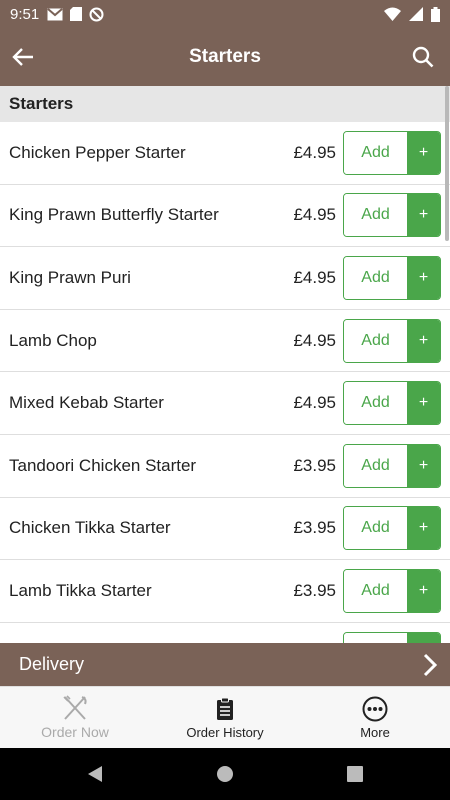 The height and width of the screenshot is (800, 450). What do you see at coordinates (114, 215) in the screenshot?
I see `item-name: King Prawn Butterfly Starter` at bounding box center [114, 215].